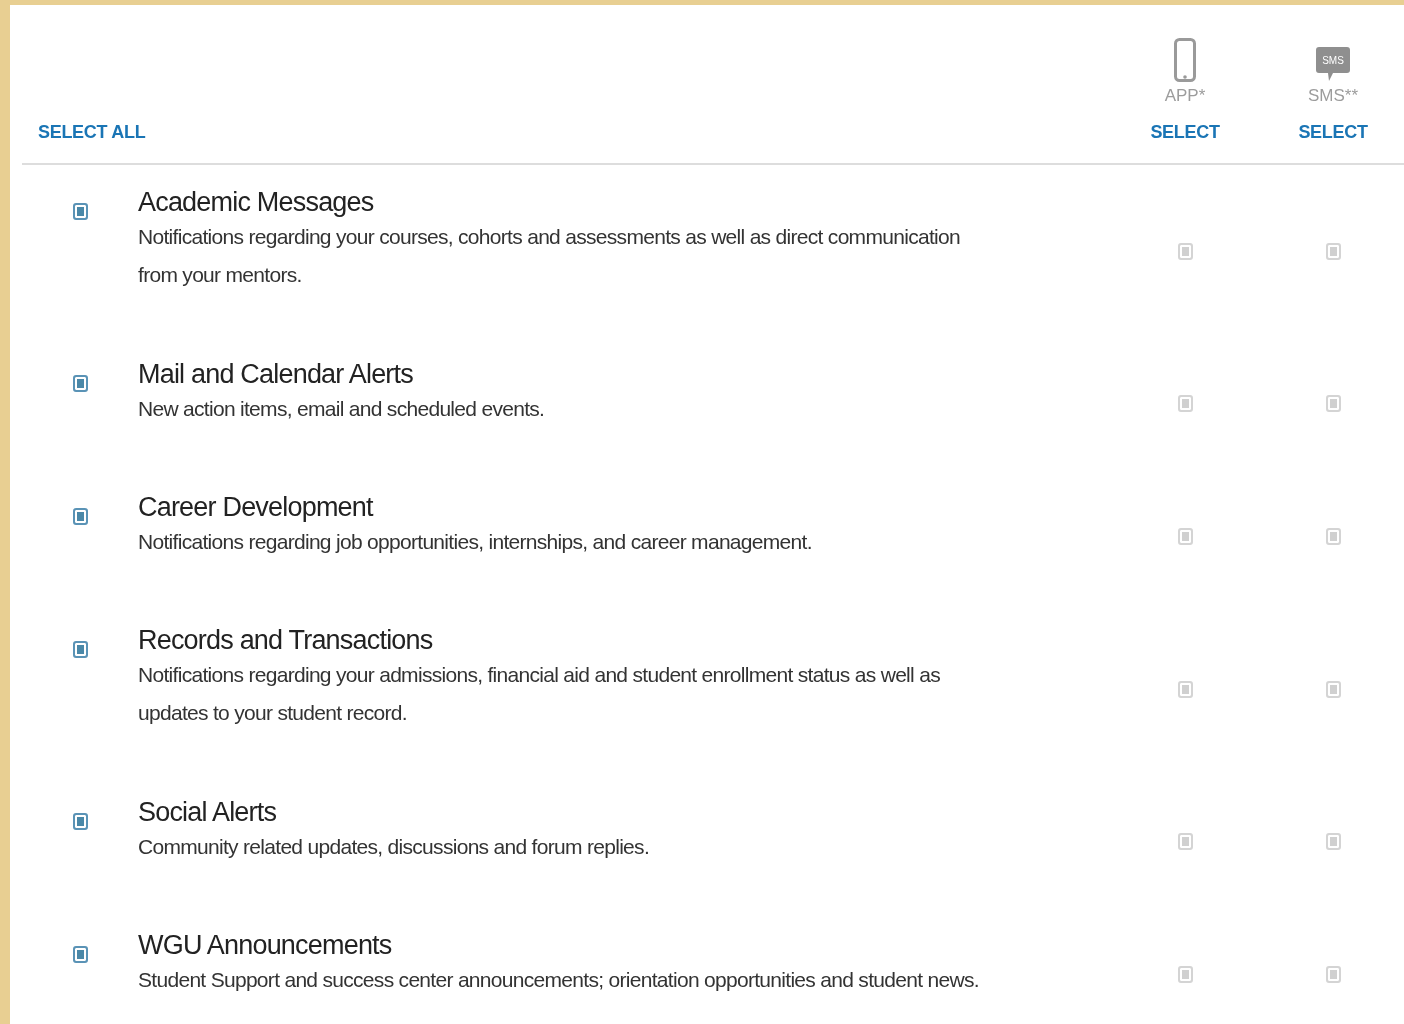 The width and height of the screenshot is (1404, 1024). Describe the element at coordinates (559, 980) in the screenshot. I see `category-description: Student Support and success center announcements; orientation opportunities and student news.` at that location.